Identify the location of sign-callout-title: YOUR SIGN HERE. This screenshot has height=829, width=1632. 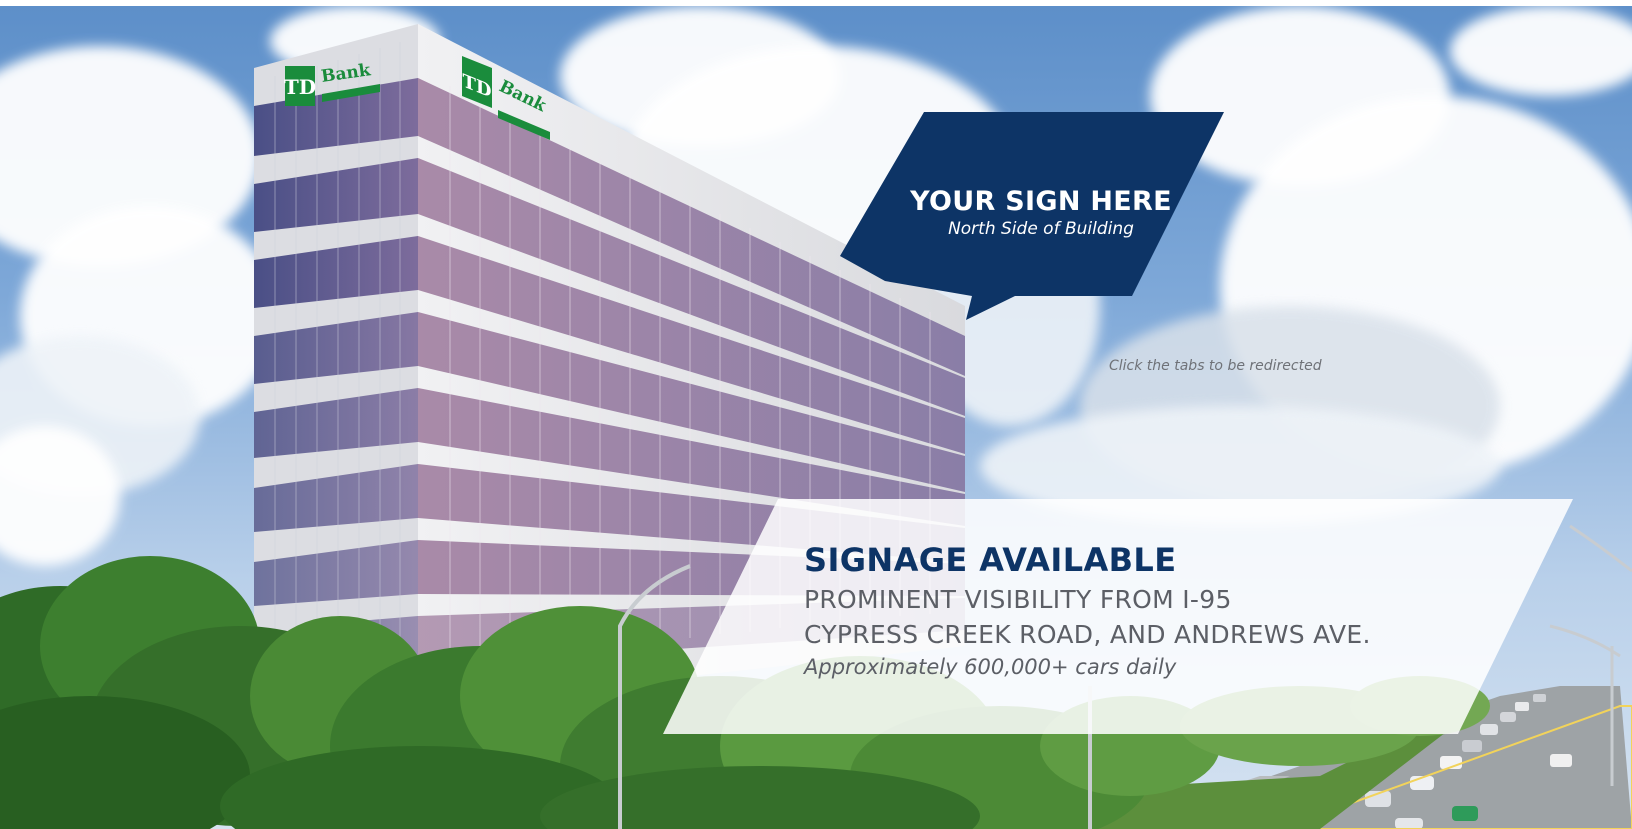
(1041, 201).